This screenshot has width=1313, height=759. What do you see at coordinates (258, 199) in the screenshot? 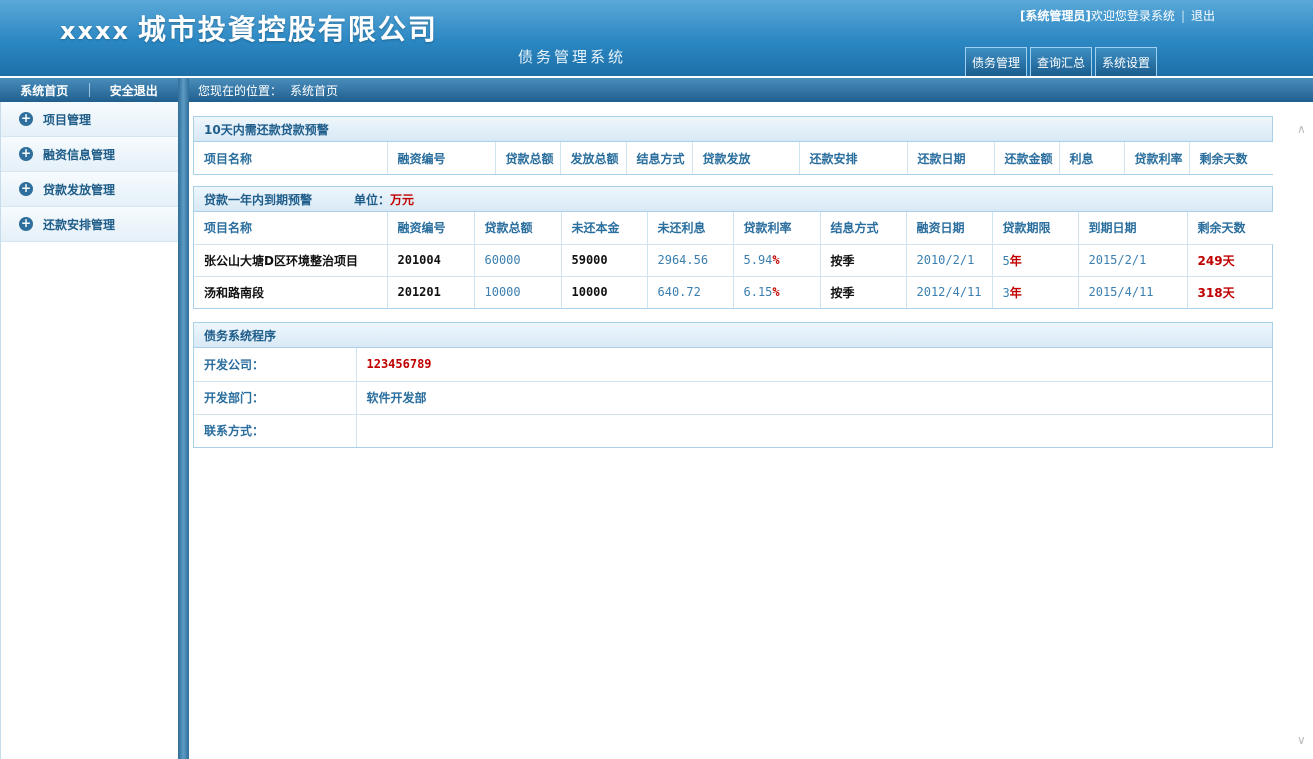
I see `panel-title-text: 贷款一年内到期预警` at bounding box center [258, 199].